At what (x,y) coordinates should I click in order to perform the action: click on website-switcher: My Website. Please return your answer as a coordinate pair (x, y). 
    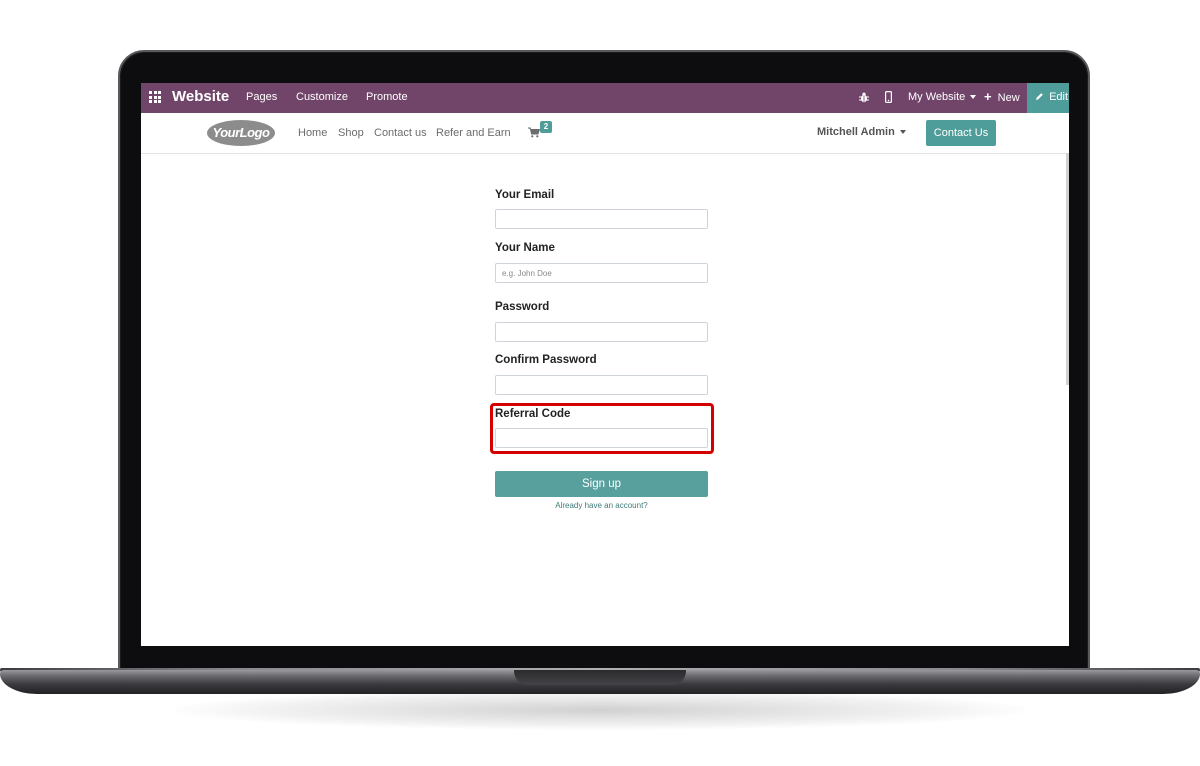
    Looking at the image, I should click on (942, 97).